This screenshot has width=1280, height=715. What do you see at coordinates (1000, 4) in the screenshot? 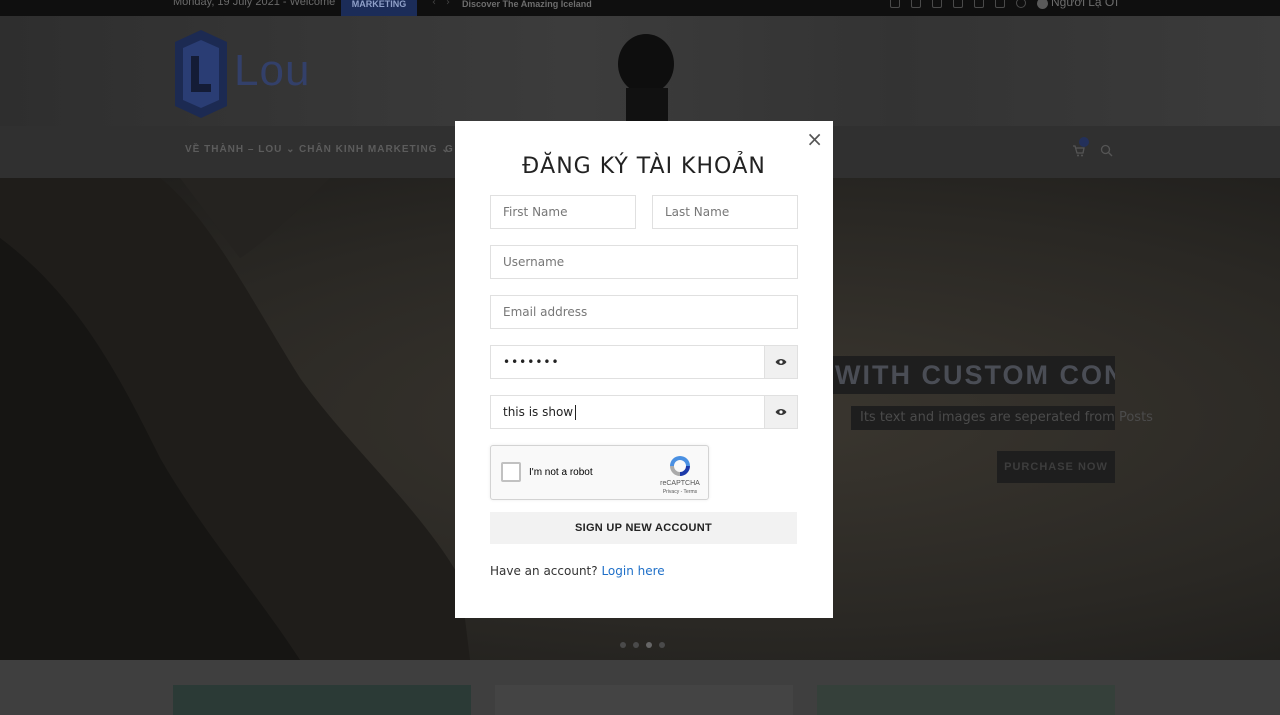
I see `mail-icon` at bounding box center [1000, 4].